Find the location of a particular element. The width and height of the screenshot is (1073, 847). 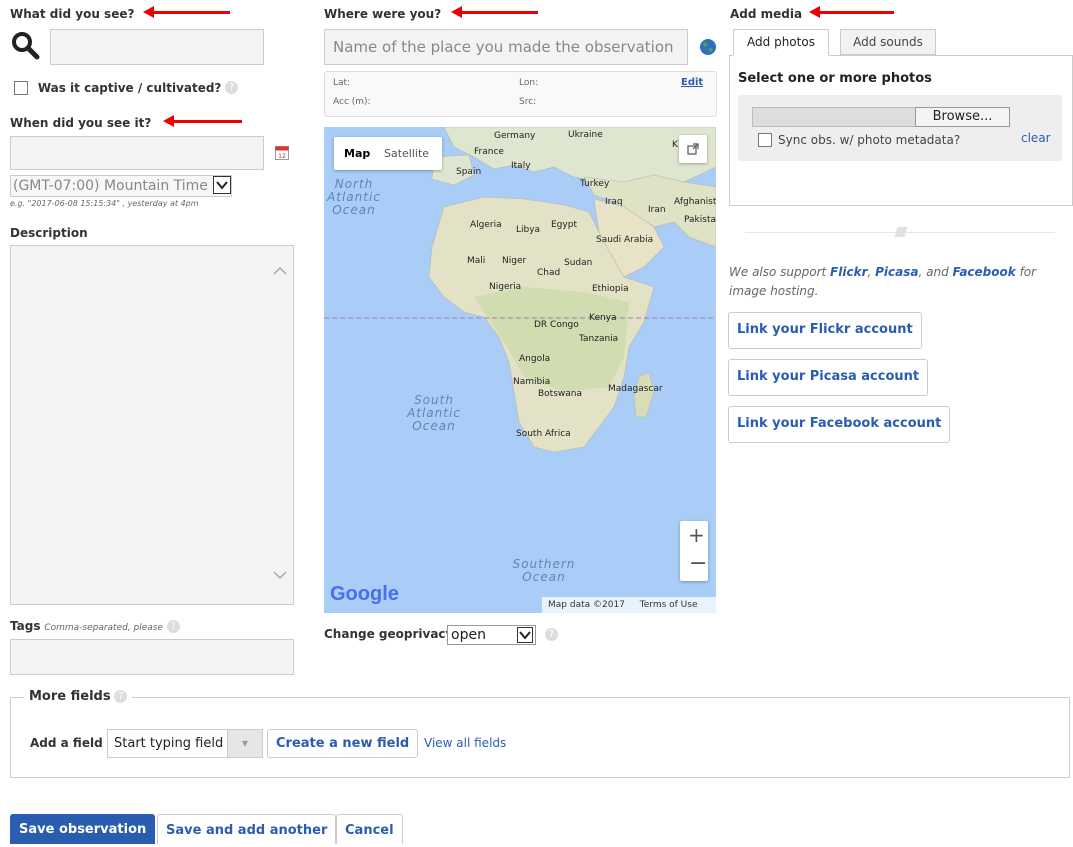

tags-hint: Comma-separated, please is located at coordinates (104, 628).